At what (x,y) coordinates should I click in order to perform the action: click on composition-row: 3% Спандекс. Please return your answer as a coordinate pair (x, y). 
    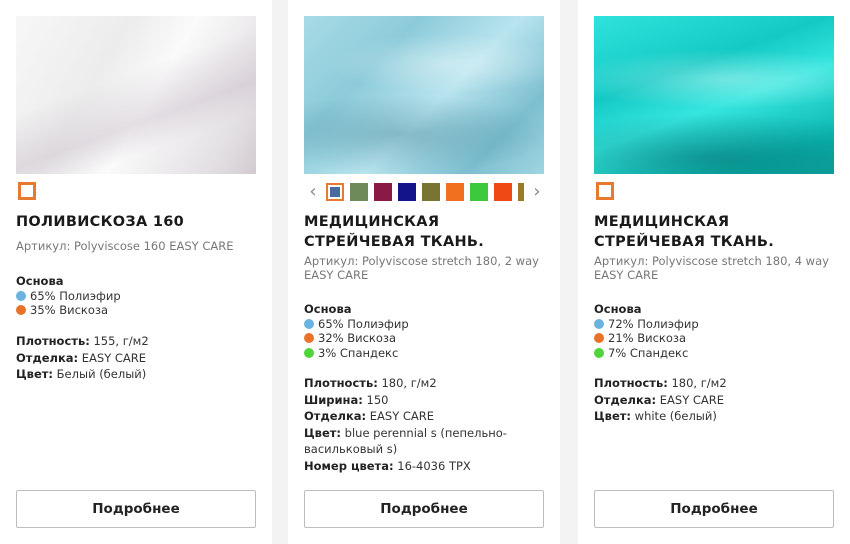
    Looking at the image, I should click on (424, 353).